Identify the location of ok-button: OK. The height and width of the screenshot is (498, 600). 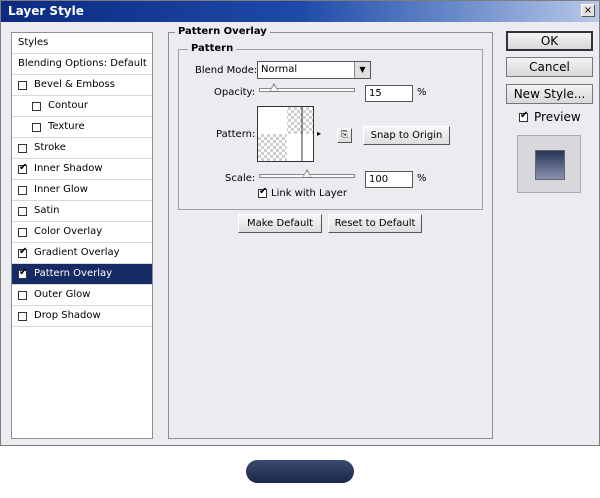
(549, 41).